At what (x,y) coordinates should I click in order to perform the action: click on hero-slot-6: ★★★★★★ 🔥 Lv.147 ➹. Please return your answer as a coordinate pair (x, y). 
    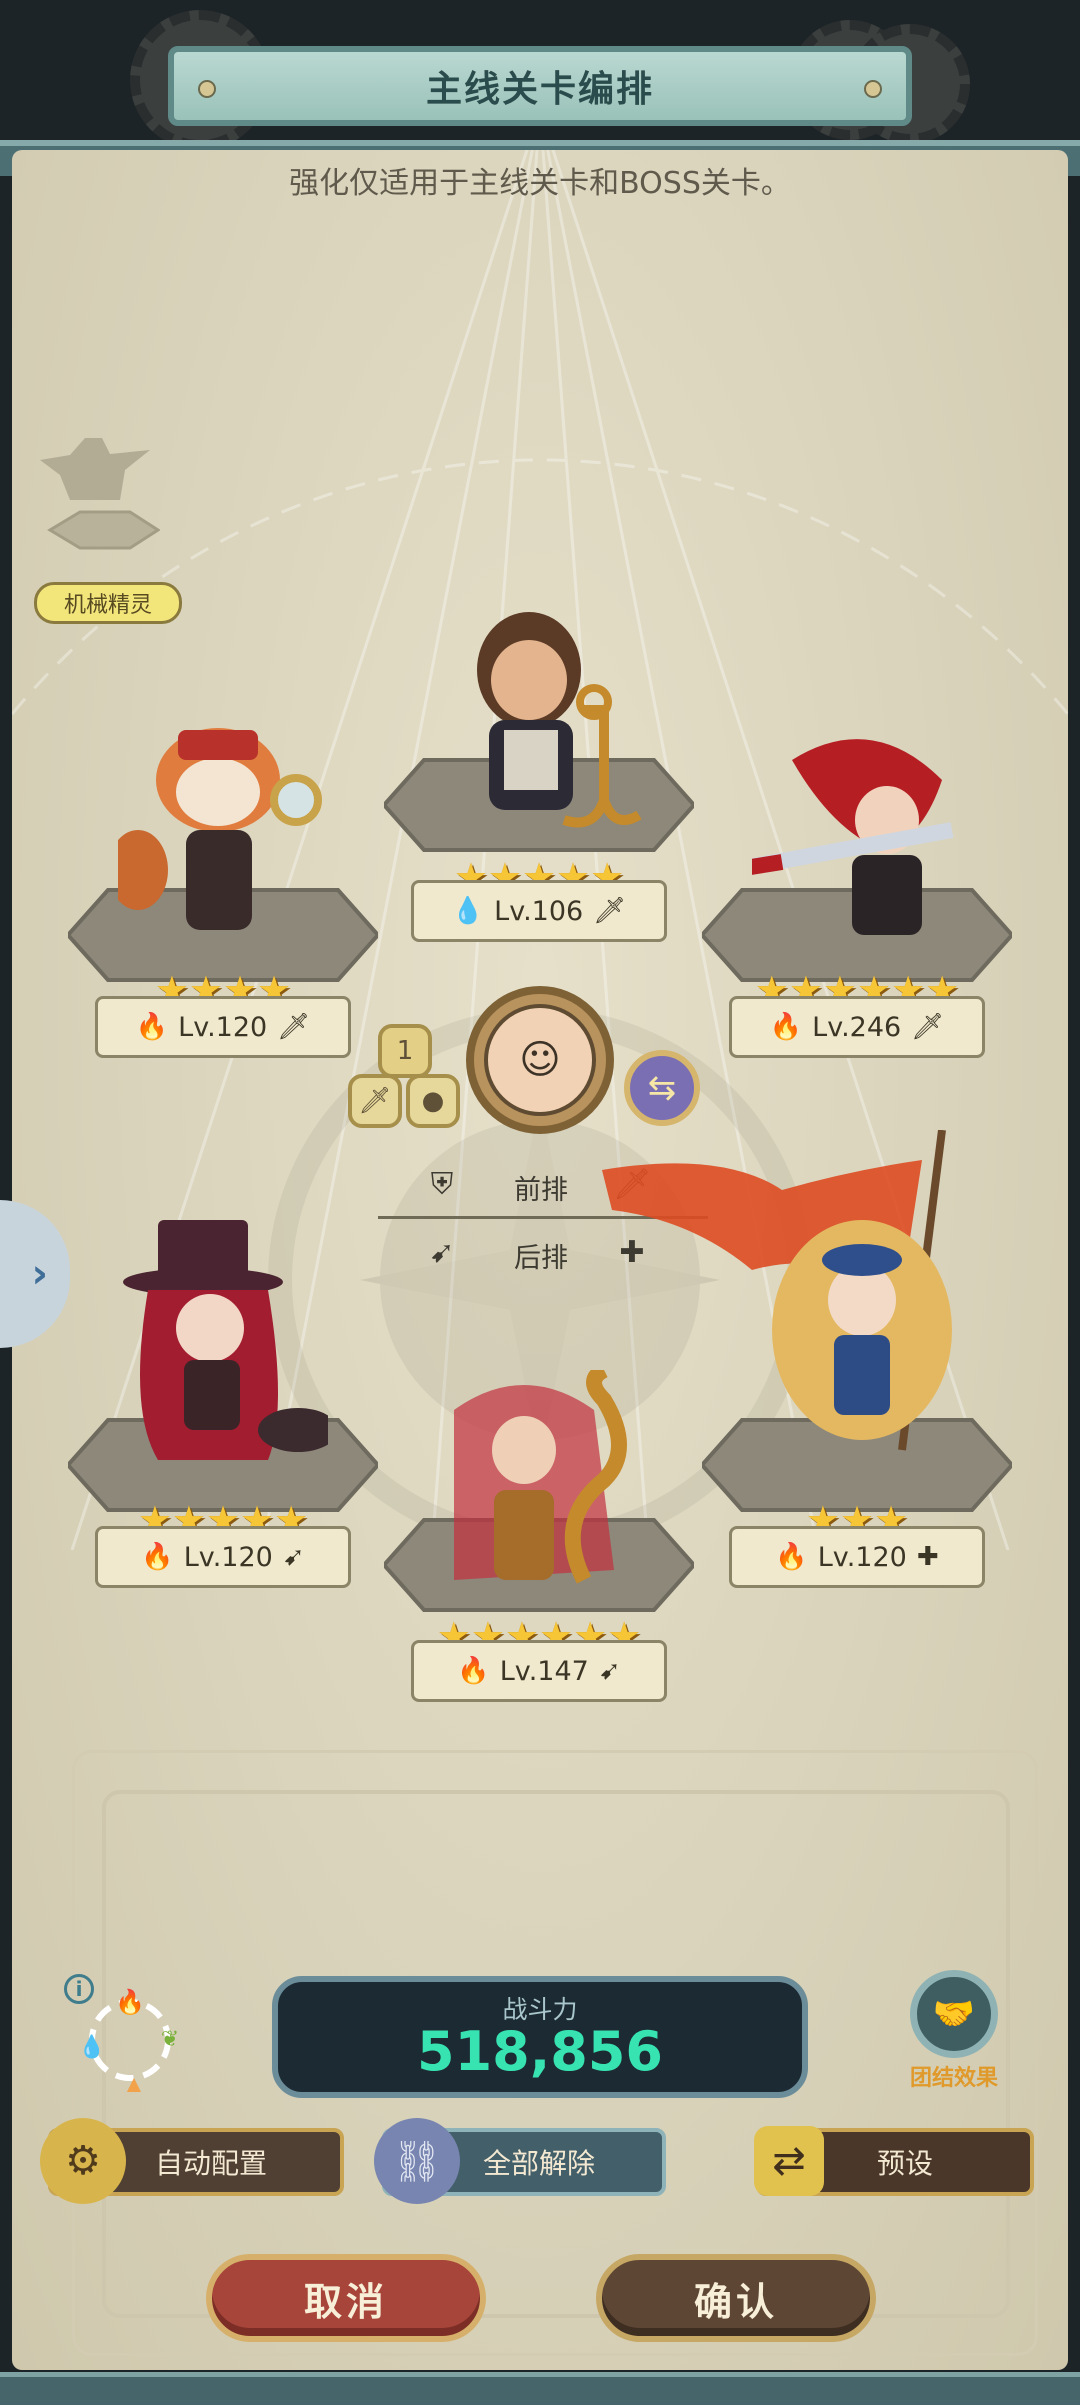
    Looking at the image, I should click on (539, 1540).